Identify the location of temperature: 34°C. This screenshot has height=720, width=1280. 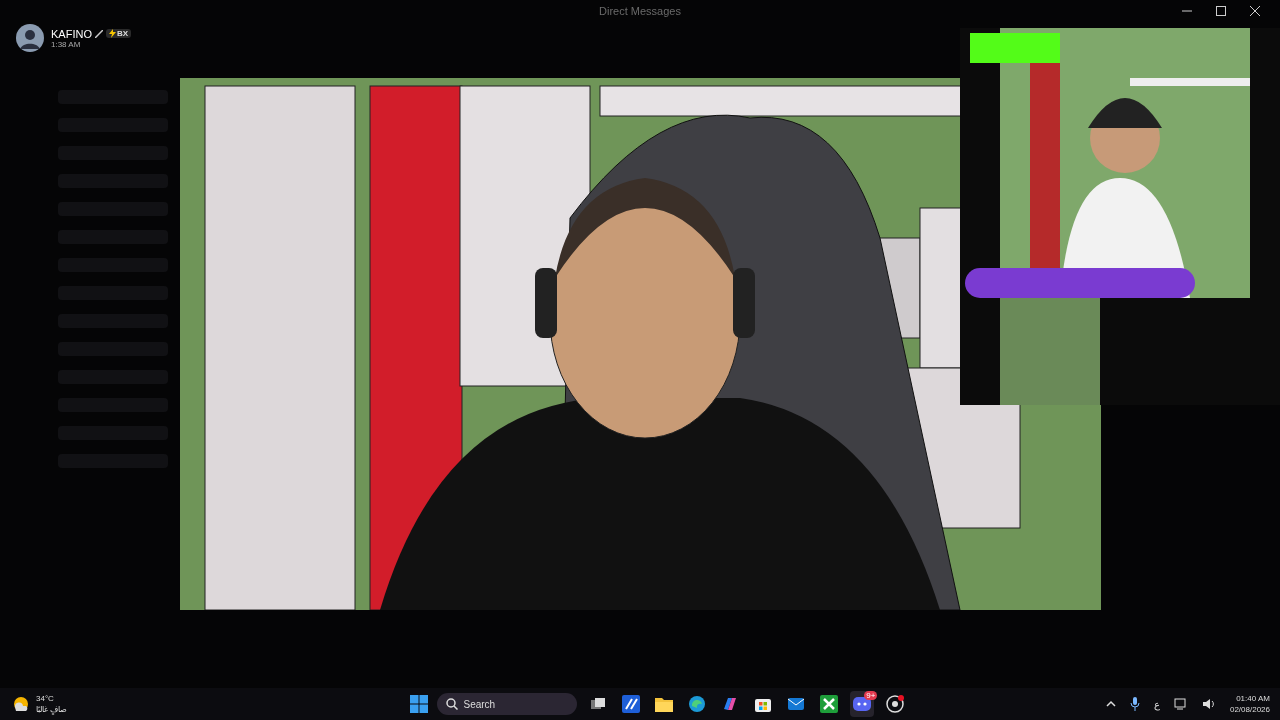
(45, 698).